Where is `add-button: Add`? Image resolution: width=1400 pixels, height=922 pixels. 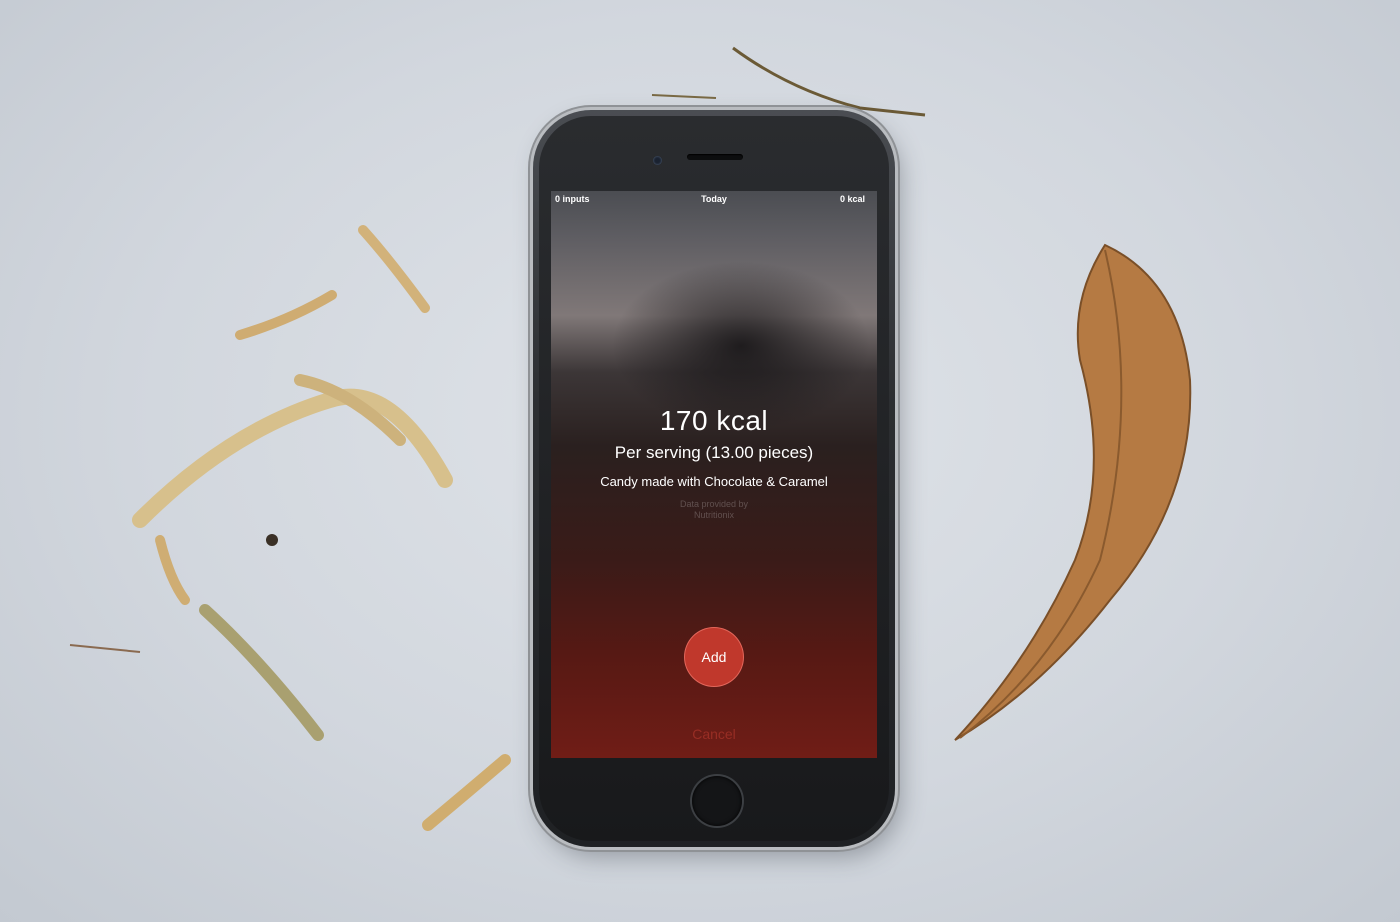
add-button: Add is located at coordinates (714, 657).